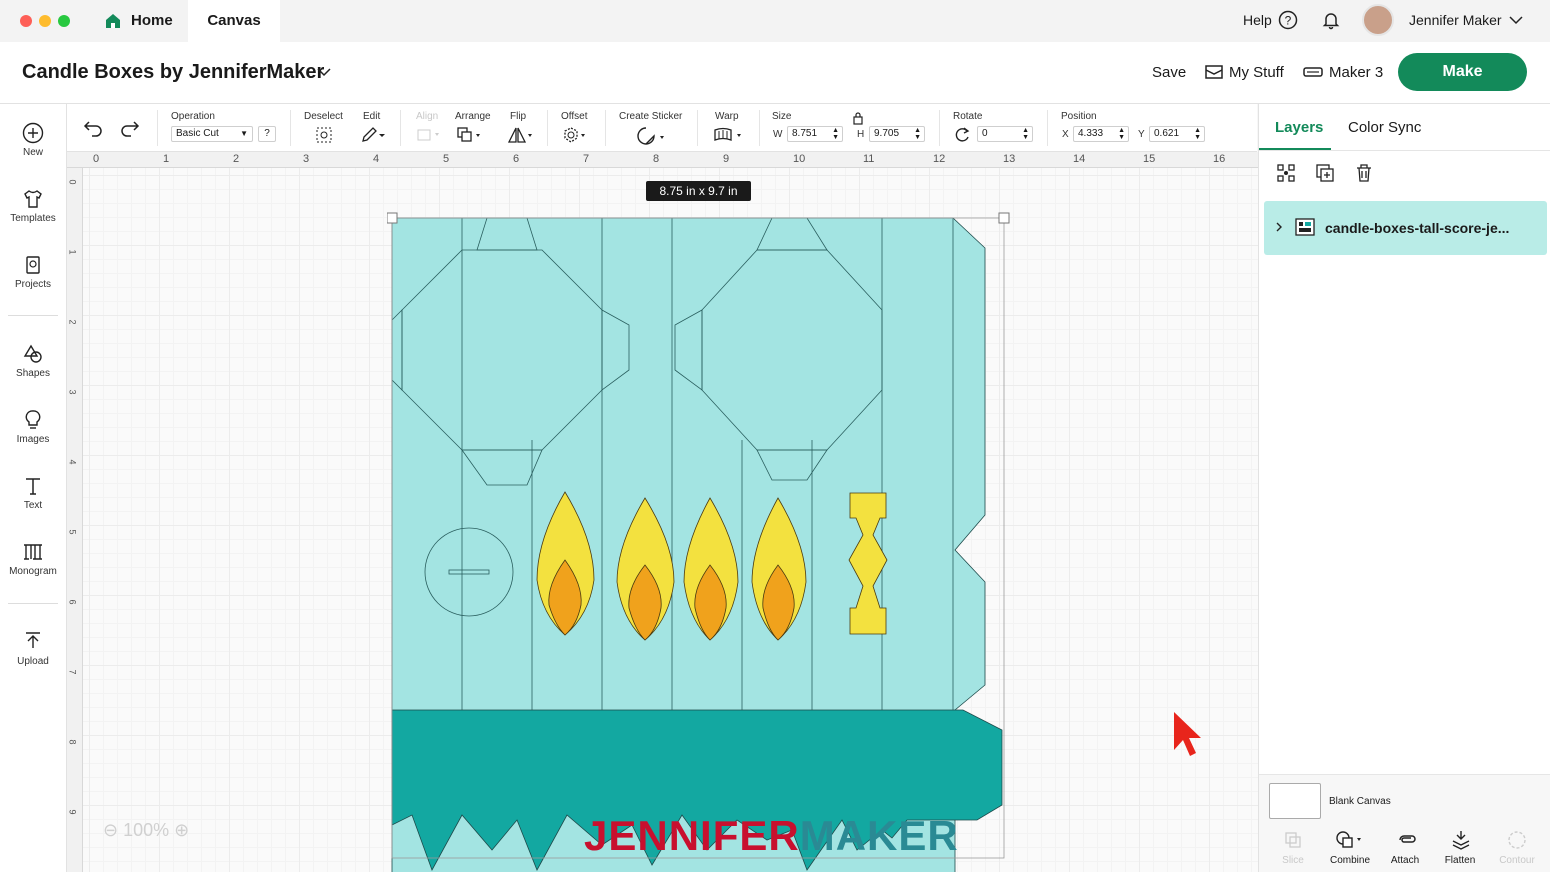  What do you see at coordinates (1404, 150) in the screenshot?
I see `panel-divider` at bounding box center [1404, 150].